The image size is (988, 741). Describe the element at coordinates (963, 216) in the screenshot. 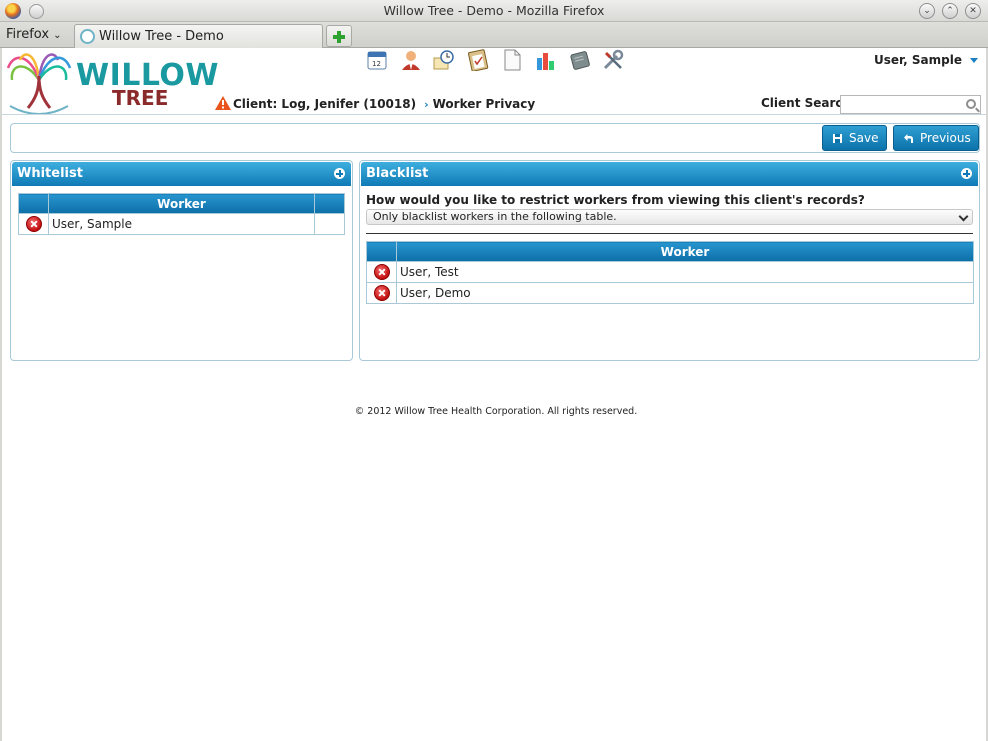

I see `chevron-down-icon` at that location.